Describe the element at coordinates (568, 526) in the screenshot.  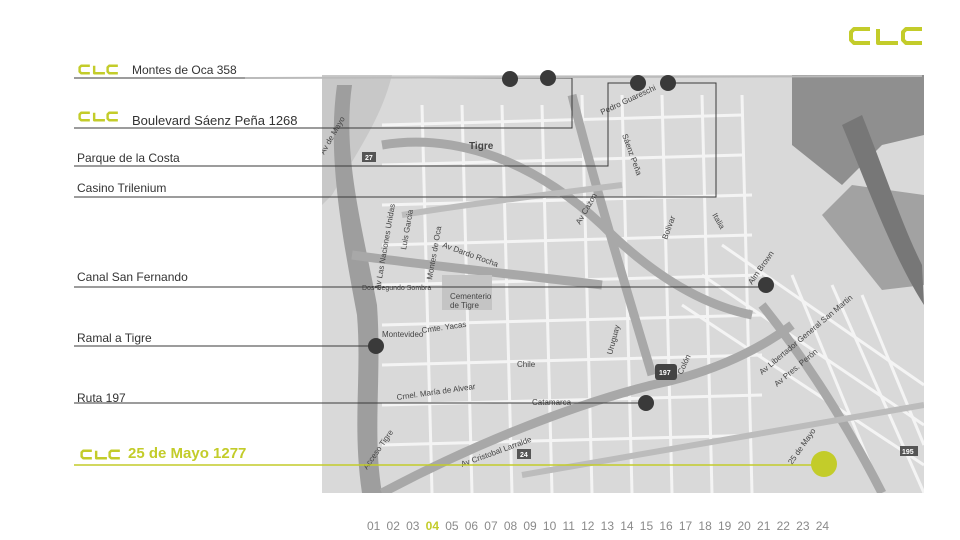
I see `page-link-11: 11` at that location.